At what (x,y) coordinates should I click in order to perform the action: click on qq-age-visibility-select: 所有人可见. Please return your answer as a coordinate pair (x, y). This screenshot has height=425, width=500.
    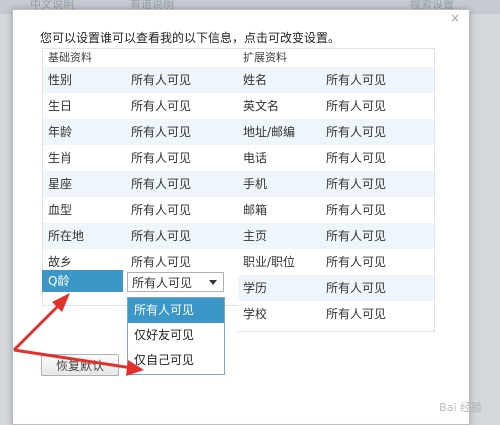
    Looking at the image, I should click on (175, 282).